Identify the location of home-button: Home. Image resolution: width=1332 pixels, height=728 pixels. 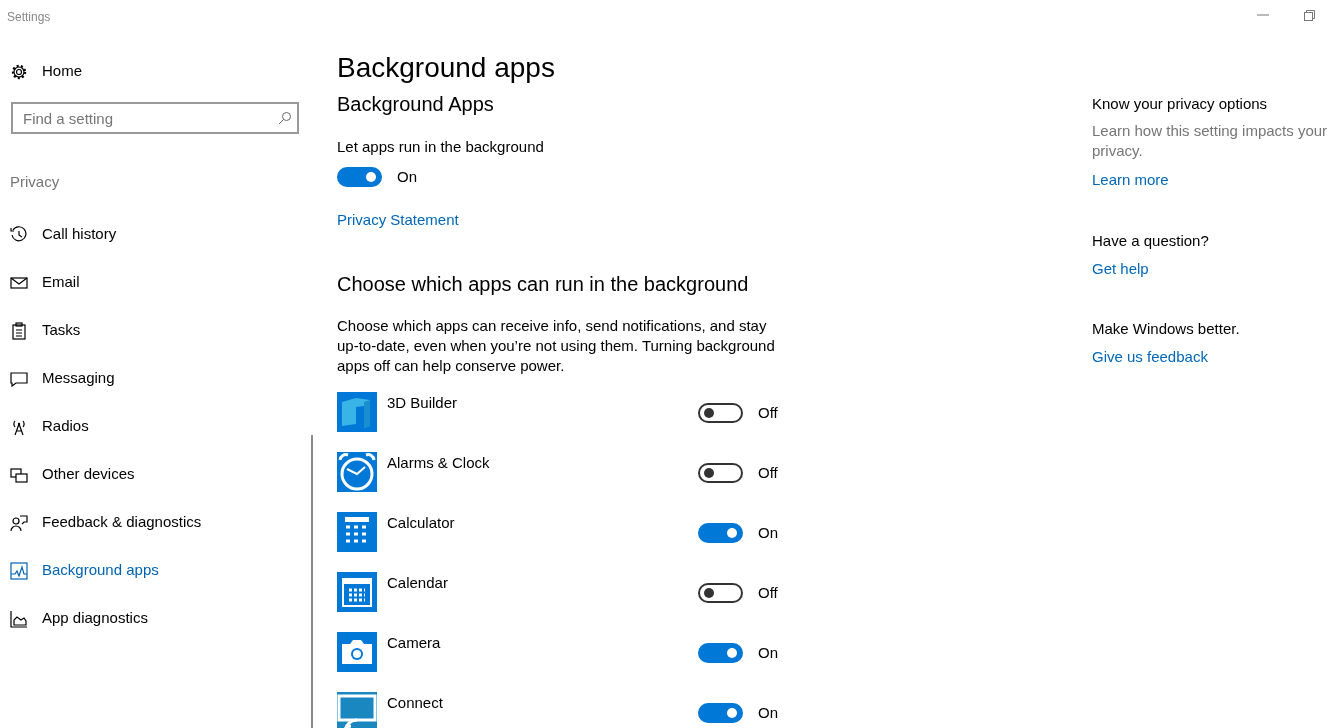
(46, 71).